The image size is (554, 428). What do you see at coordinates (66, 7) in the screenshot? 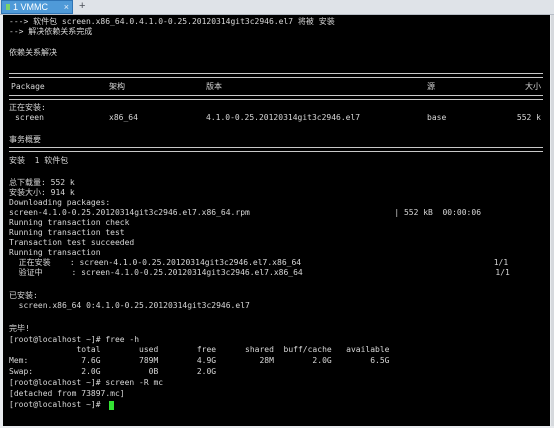
I see `close-tab-icon: ×` at bounding box center [66, 7].